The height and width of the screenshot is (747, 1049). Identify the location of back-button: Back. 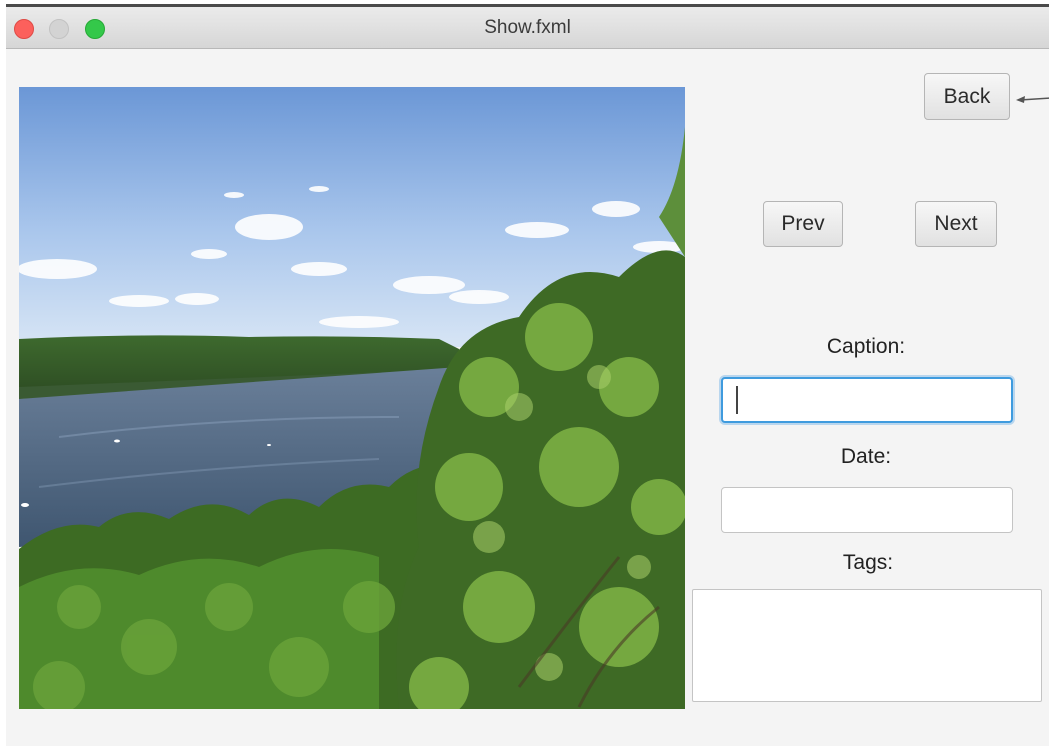
(967, 96).